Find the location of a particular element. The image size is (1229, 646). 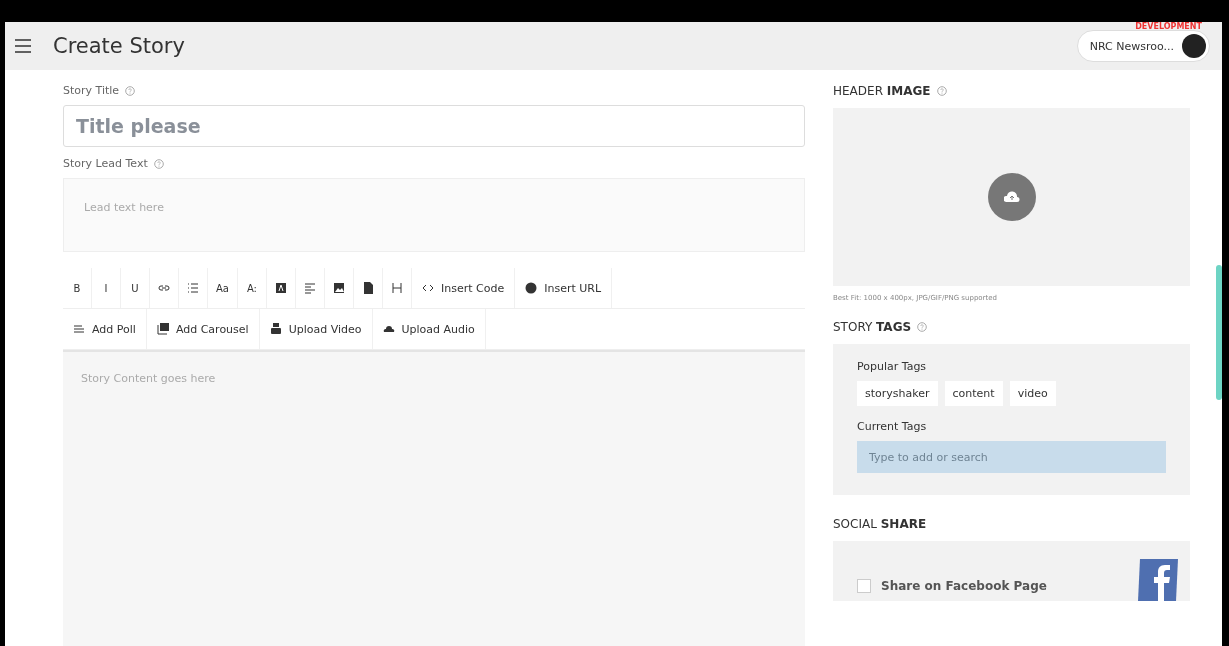

avatar-icon is located at coordinates (1194, 46).